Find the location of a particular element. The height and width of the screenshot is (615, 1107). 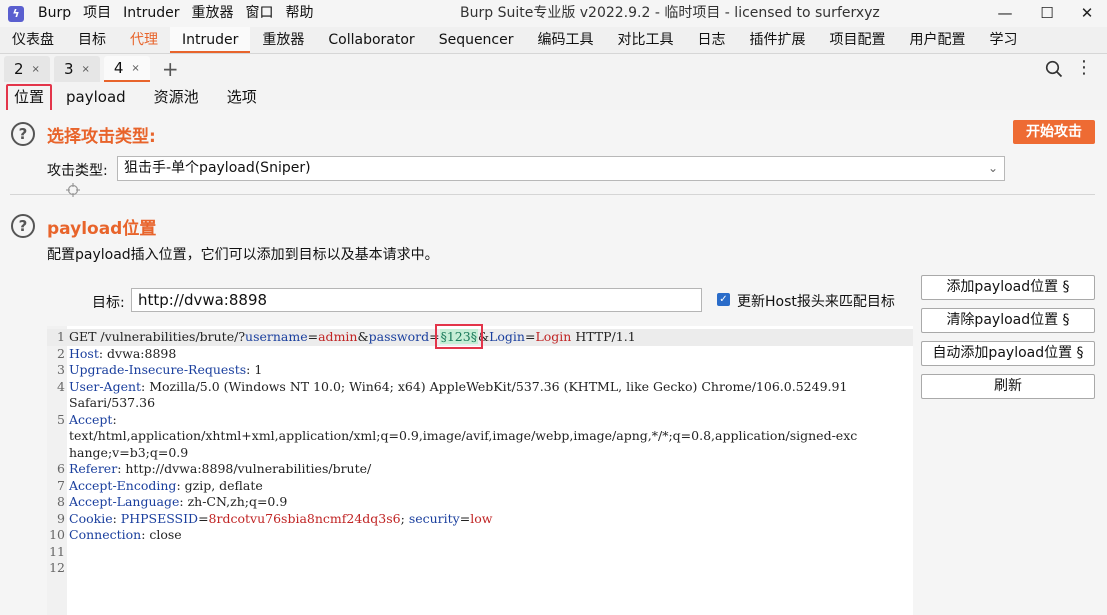

payload-marker: §123§ is located at coordinates (459, 336).